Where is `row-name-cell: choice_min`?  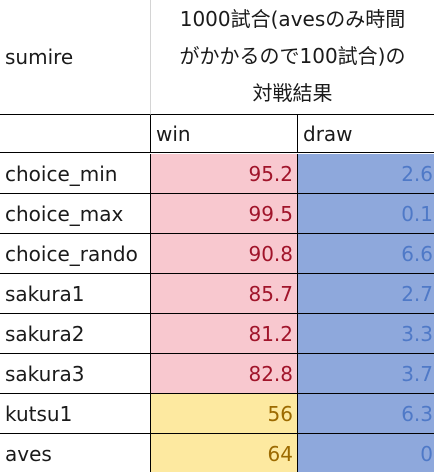 row-name-cell: choice_min is located at coordinates (75, 174).